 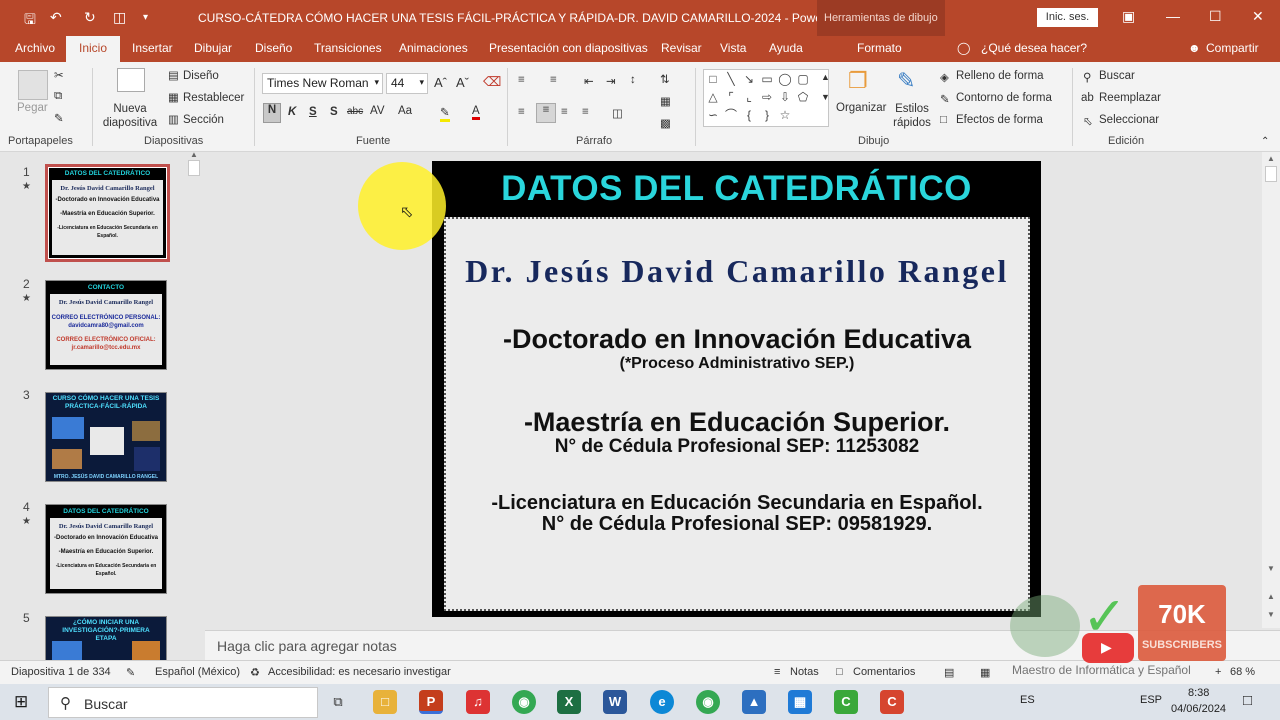 What do you see at coordinates (589, 81) in the screenshot?
I see `decrease-indent-icon: ⇤` at bounding box center [589, 81].